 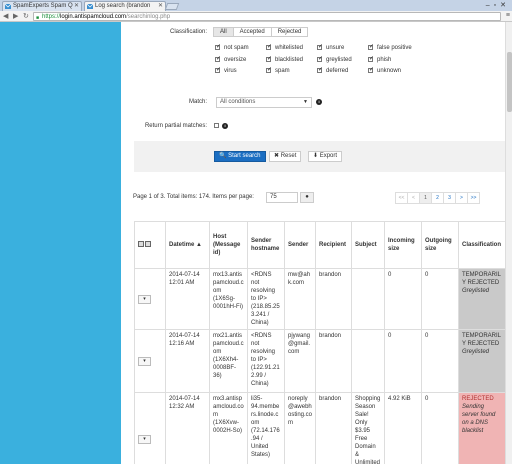 I want to click on url-path: /searchinlog.php, so click(x=148, y=17).